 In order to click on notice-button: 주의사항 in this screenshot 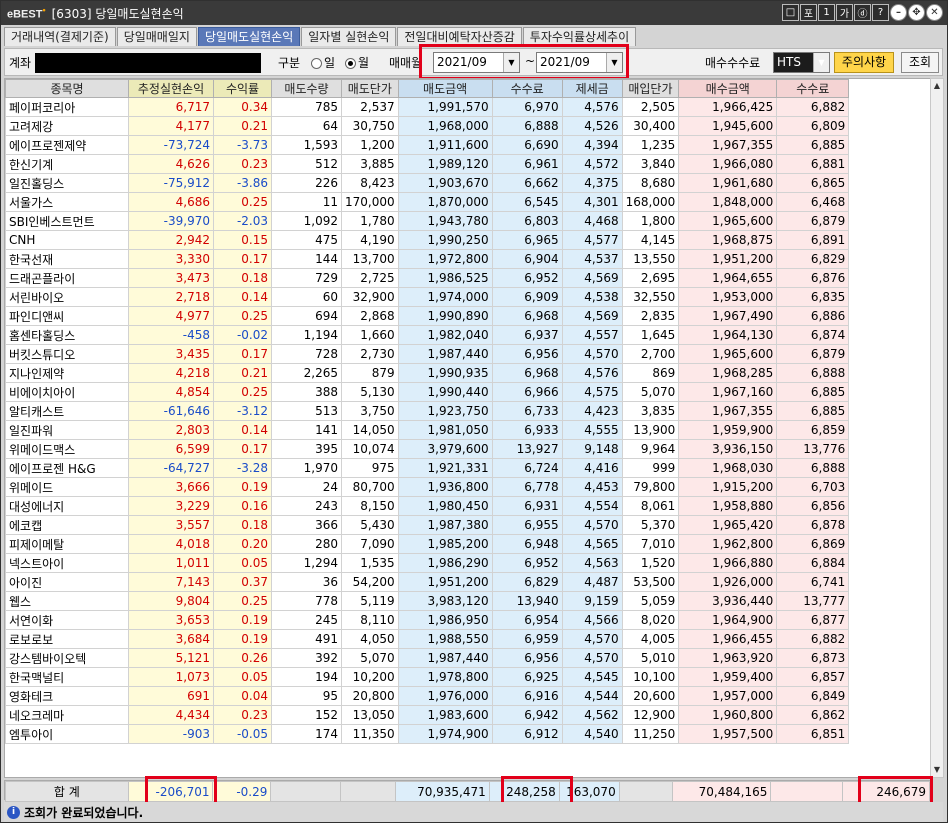, I will do `click(864, 62)`.